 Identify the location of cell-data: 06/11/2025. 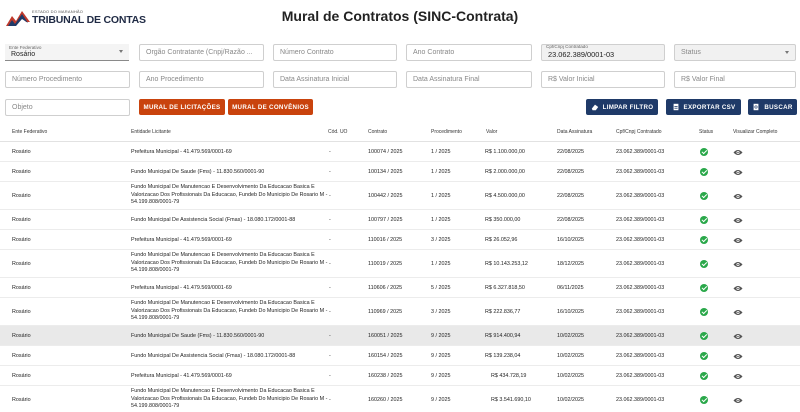
(570, 288).